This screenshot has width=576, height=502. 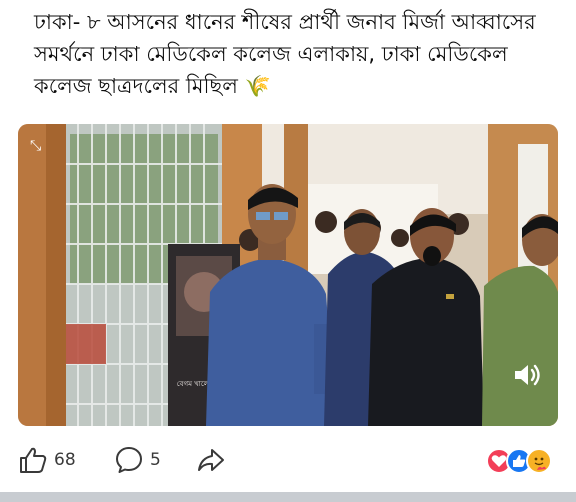 What do you see at coordinates (33, 460) in the screenshot?
I see `thumbs-up-icon` at bounding box center [33, 460].